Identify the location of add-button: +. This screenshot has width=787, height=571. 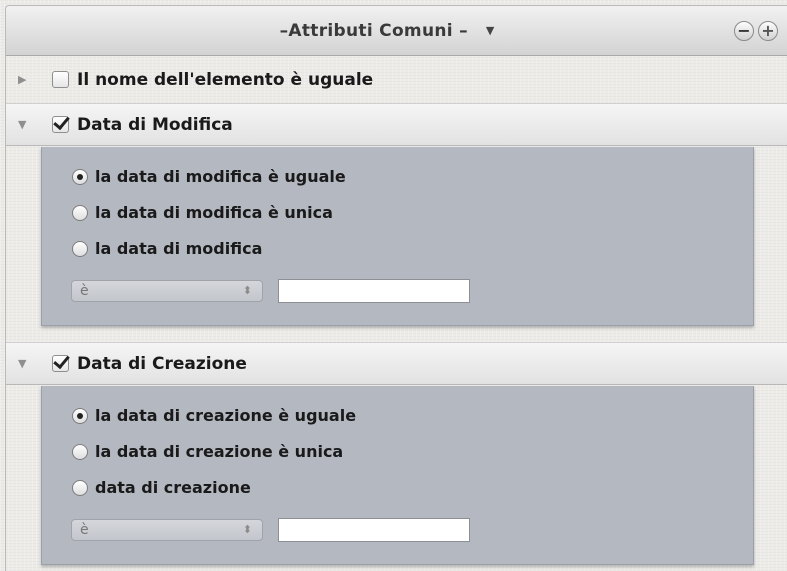
(768, 31).